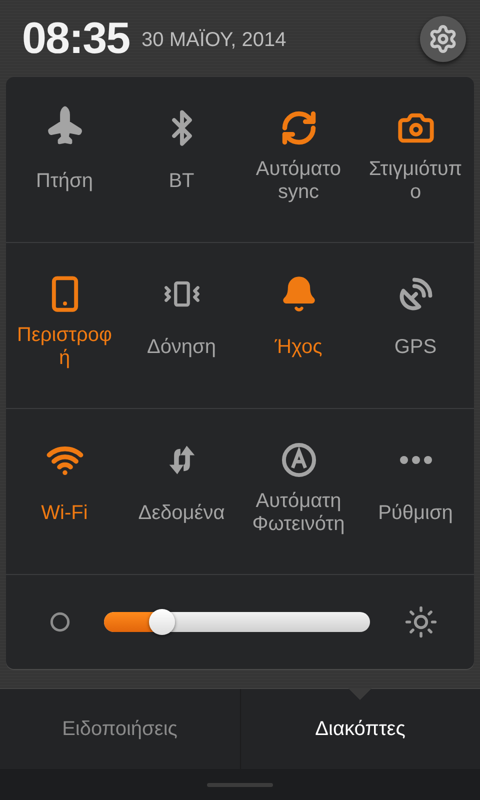 This screenshot has width=480, height=800. Describe the element at coordinates (237, 622) in the screenshot. I see `brightness-slider` at that location.